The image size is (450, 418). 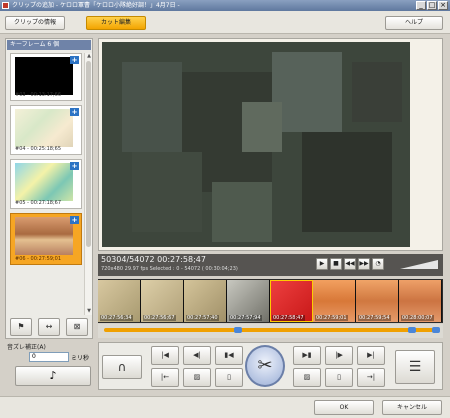 I want to click on title-bar: クリップの追加 - ケロロ軍曹「ケロロ小隊絶好調！」4月7日 - _ □ ×, so click(x=225, y=5).